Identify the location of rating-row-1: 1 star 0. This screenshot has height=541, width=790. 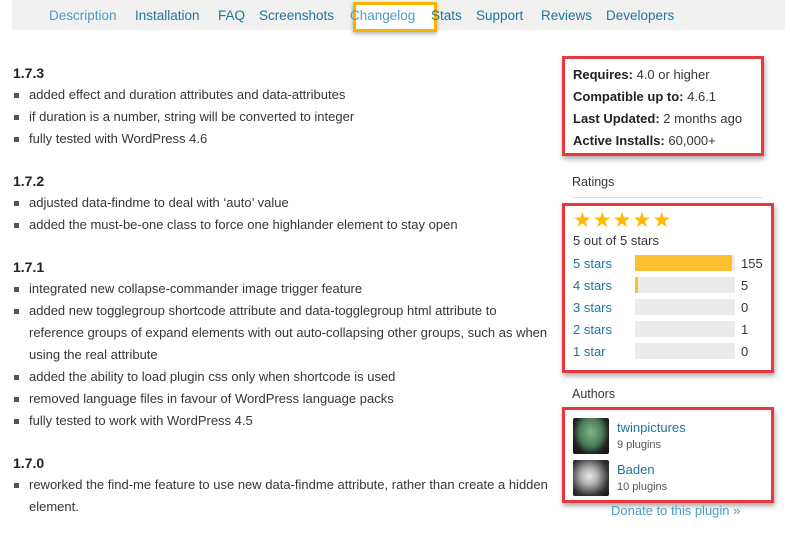
(668, 351).